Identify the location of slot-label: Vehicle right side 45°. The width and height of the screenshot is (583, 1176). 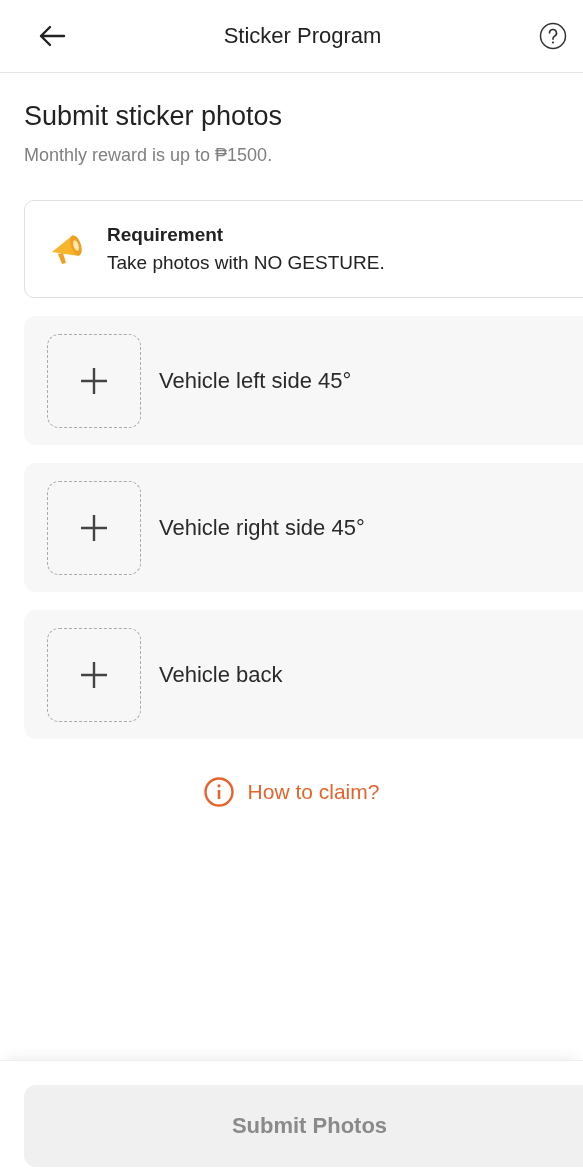
(262, 527).